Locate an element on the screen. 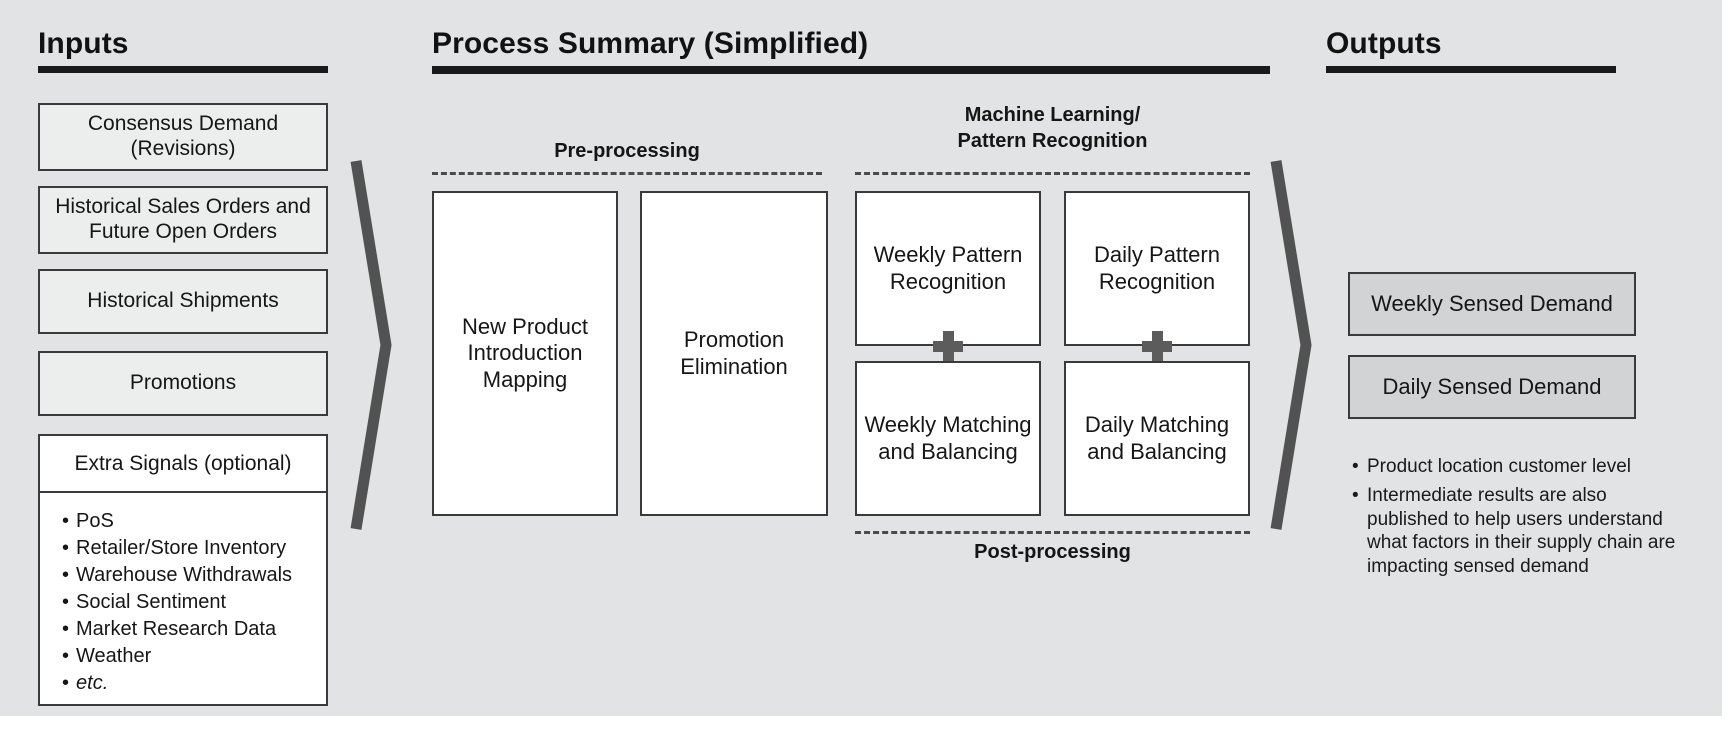 The image size is (1735, 740). machine-learning-divider is located at coordinates (1052, 173).